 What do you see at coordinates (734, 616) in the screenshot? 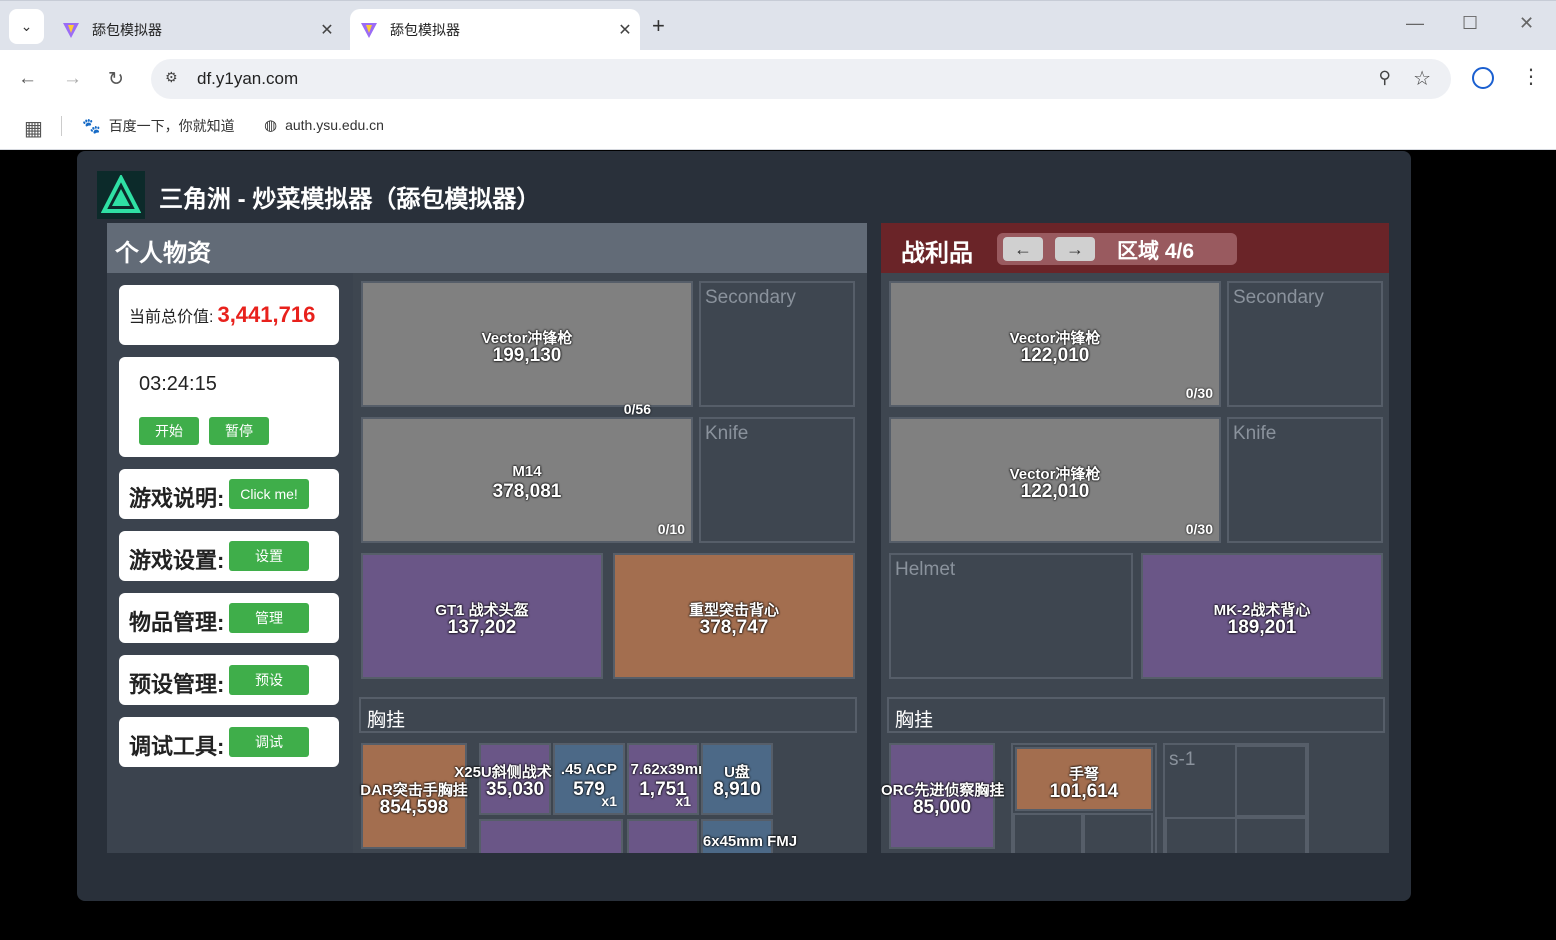
I see `armor-slot: 重型突击背心 378,747` at bounding box center [734, 616].